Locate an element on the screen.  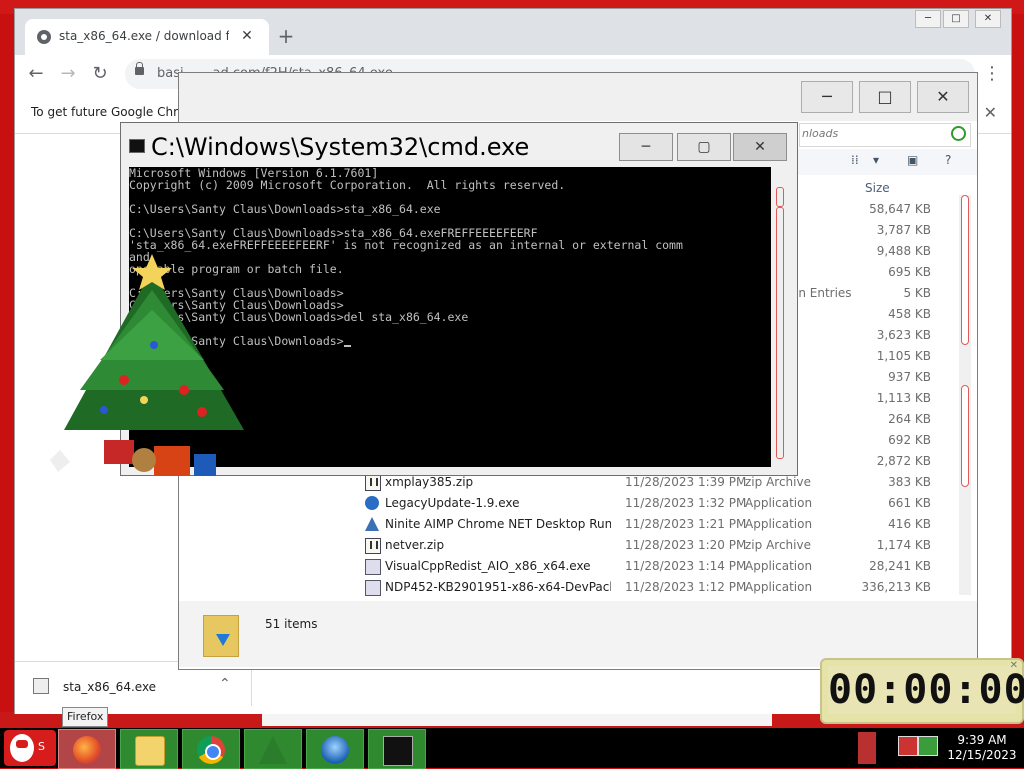
folder-icon is located at coordinates (150, 751).